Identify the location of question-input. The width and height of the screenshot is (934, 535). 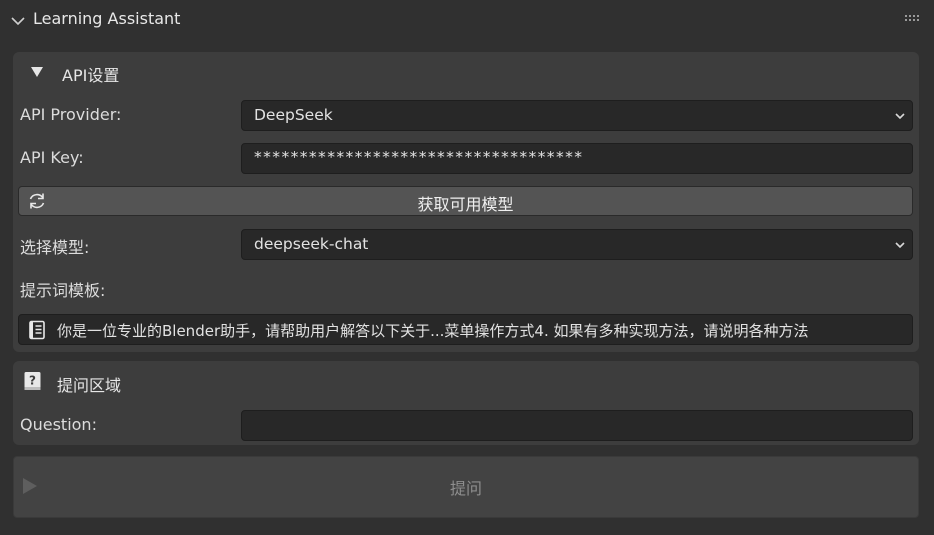
(577, 425).